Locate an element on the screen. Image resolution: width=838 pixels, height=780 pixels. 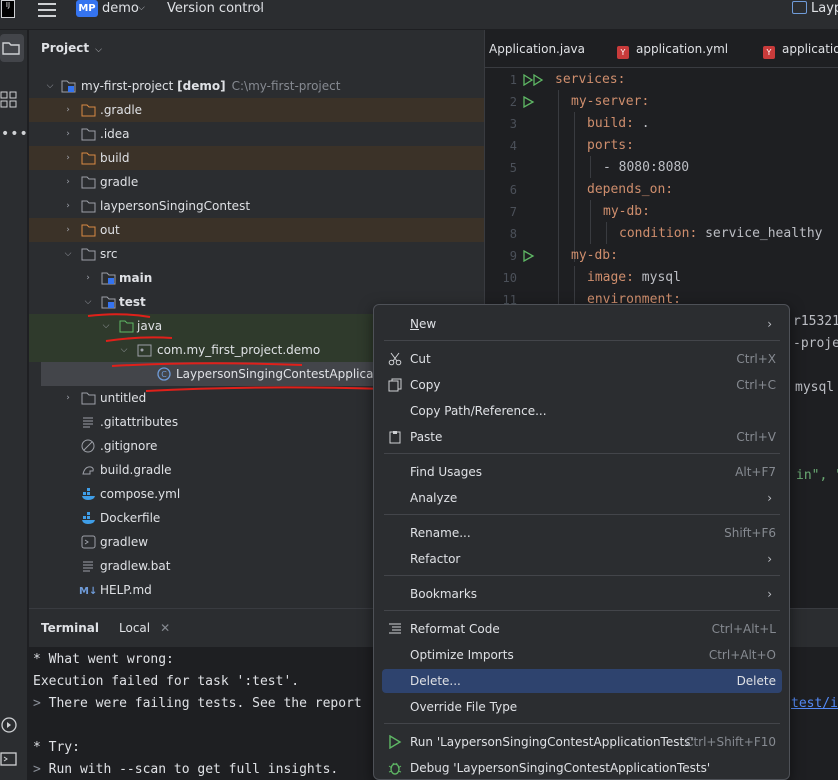
tree-item-main: › main is located at coordinates (256, 278).